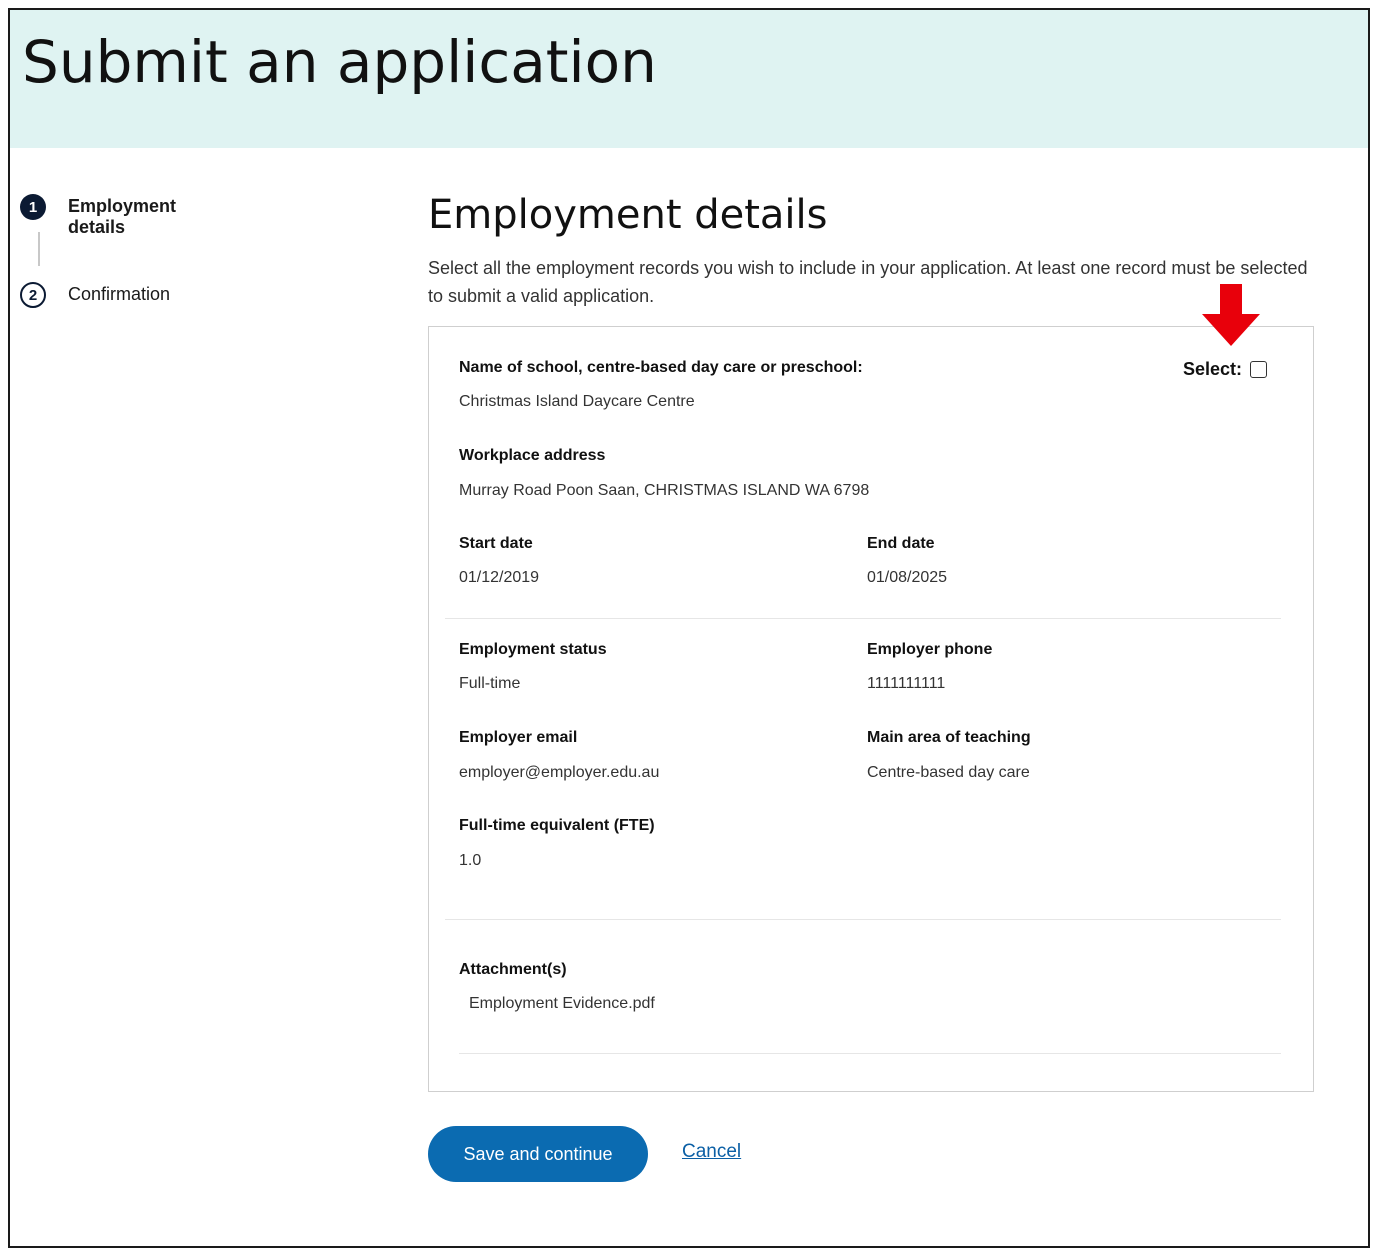  I want to click on fte-value: 1.0, so click(470, 860).